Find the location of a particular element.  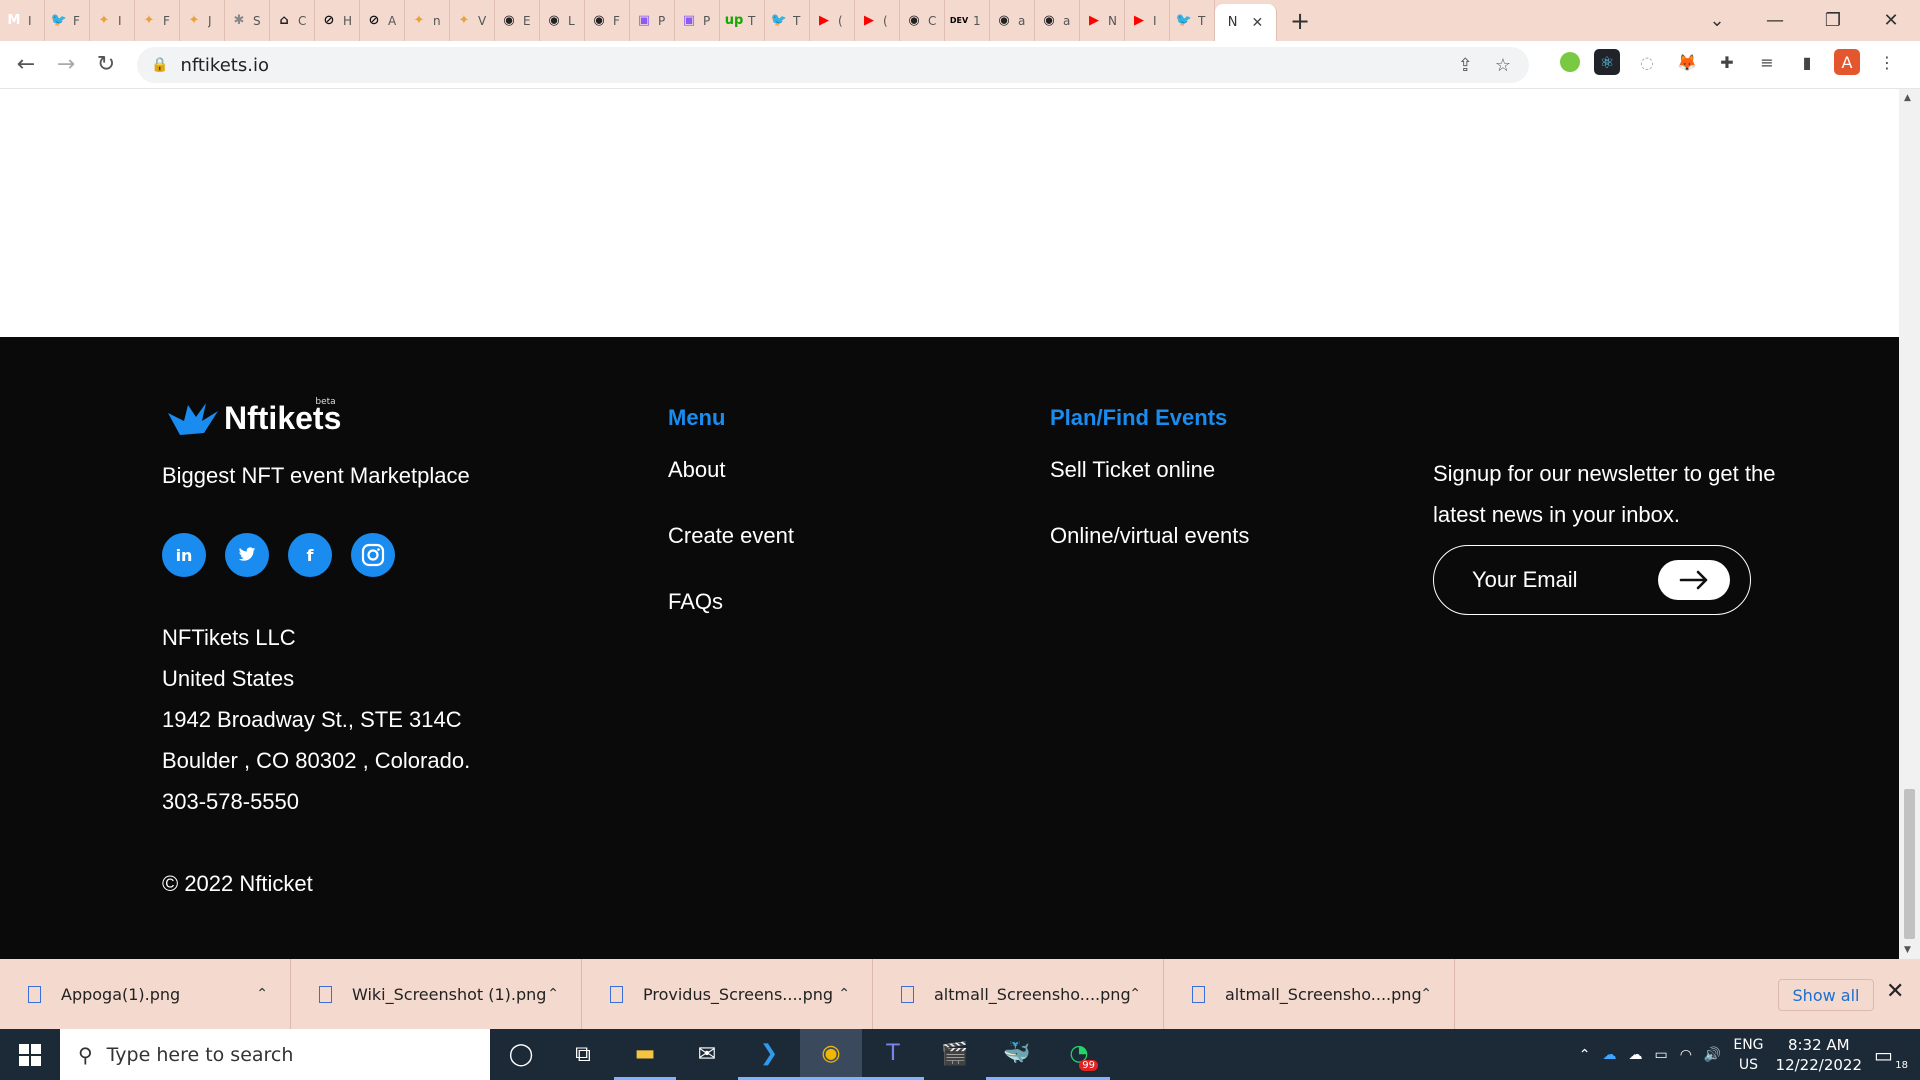

page-scrollbar: ▲ ▼ is located at coordinates (1909, 524).